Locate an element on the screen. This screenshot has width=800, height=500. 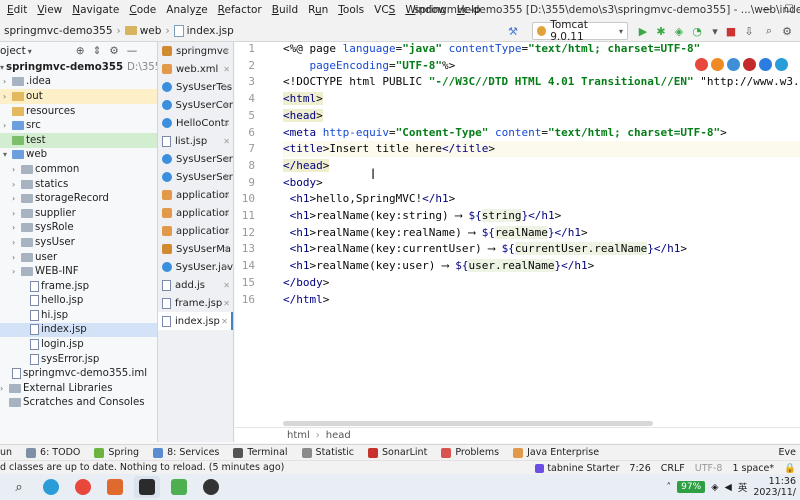
ie-icon is located at coordinates (765, 64).